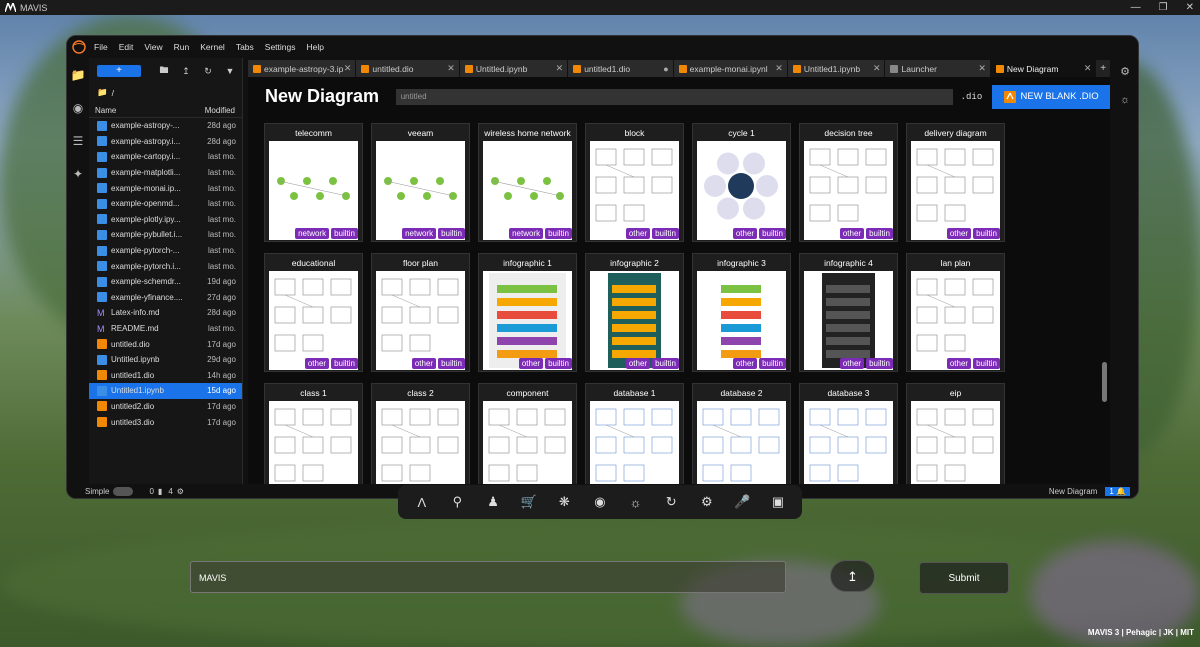 The image size is (1200, 647). What do you see at coordinates (529, 502) in the screenshot?
I see `cart-icon: 🛒` at bounding box center [529, 502].